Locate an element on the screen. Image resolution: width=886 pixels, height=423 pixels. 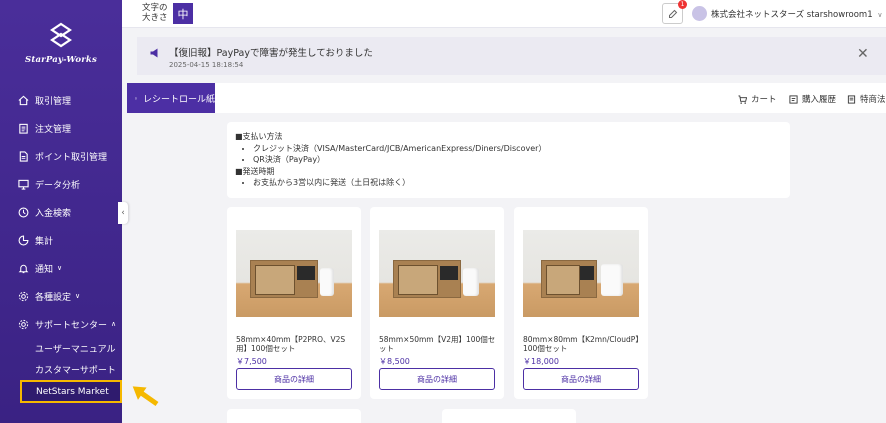
home-icon is located at coordinates (23, 100).